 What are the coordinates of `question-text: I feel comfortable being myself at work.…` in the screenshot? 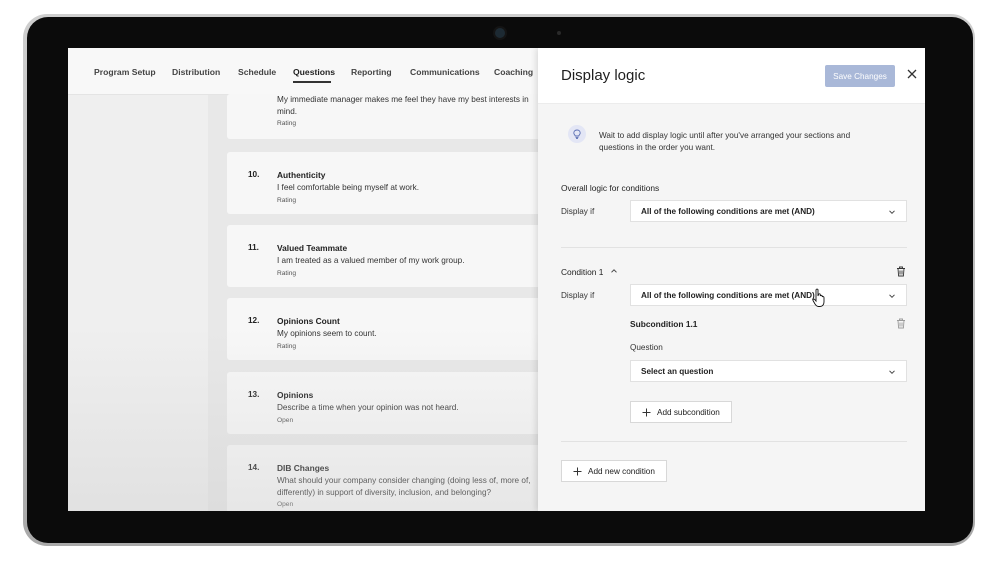 It's located at (409, 194).